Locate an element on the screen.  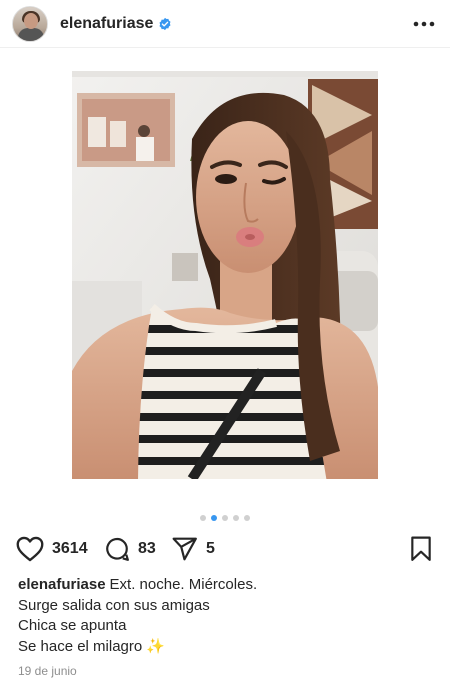
comments-count: 83 is located at coordinates (147, 549).